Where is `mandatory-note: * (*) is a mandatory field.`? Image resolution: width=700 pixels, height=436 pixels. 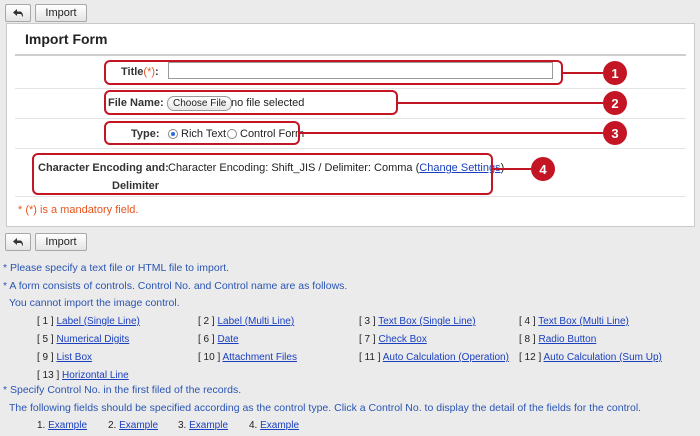 mandatory-note: * (*) is a mandatory field. is located at coordinates (78, 210).